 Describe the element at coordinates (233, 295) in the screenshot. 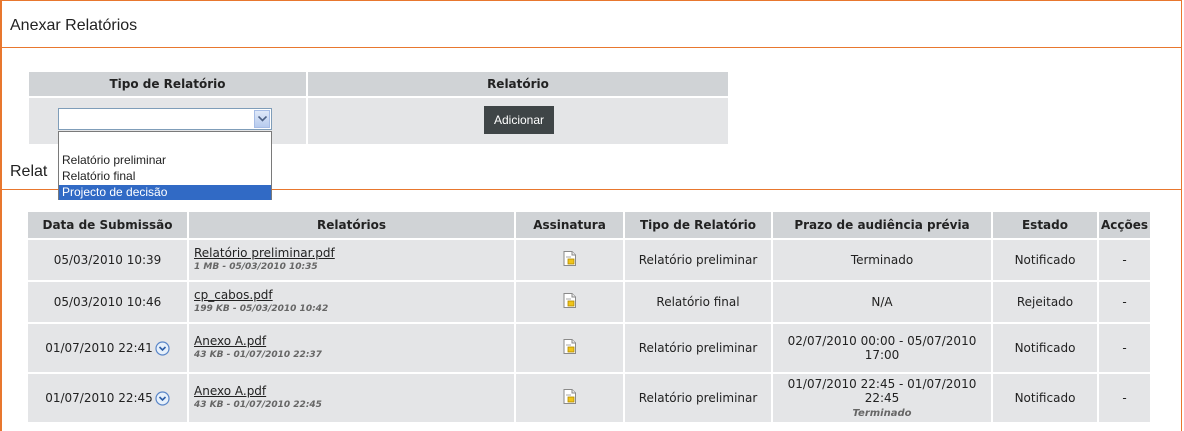

I see `report-file-link: cp_cabos.pdf` at that location.